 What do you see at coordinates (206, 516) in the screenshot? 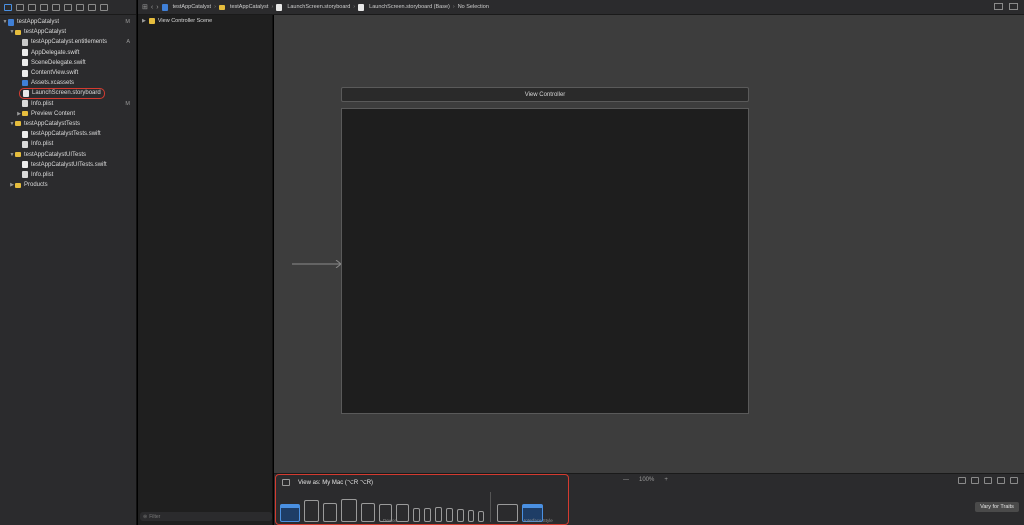
I see `filter-field: ⊜ Filter` at bounding box center [206, 516].